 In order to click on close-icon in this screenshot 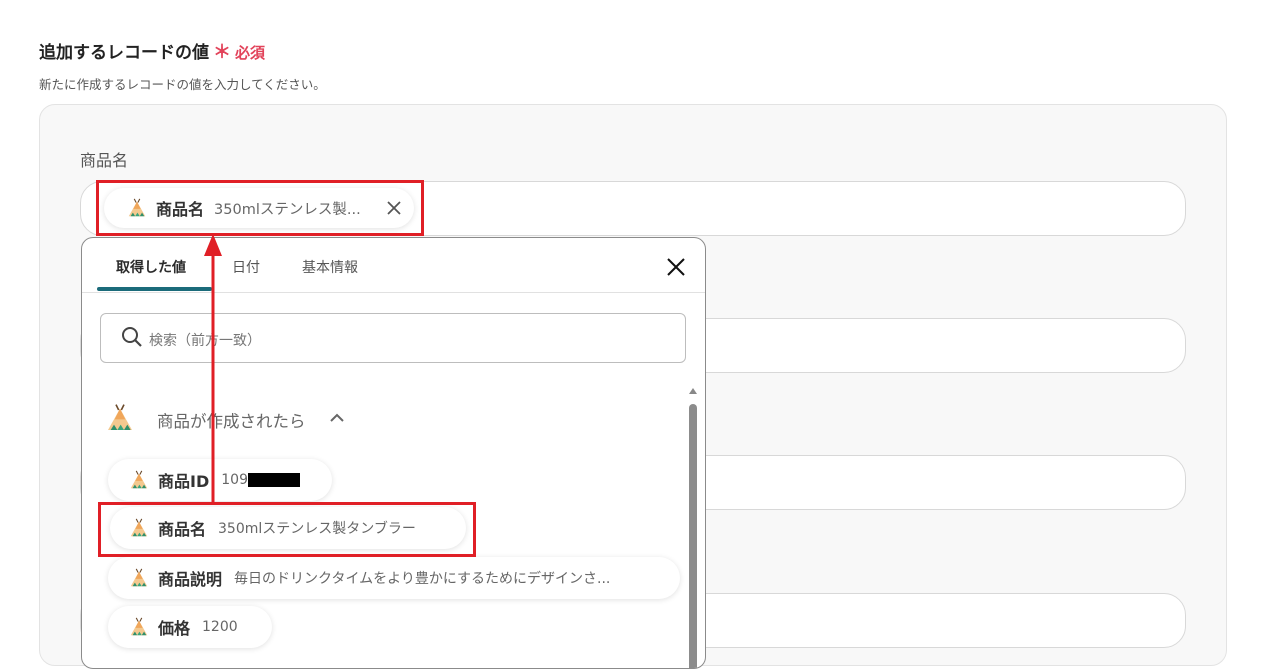, I will do `click(676, 267)`.